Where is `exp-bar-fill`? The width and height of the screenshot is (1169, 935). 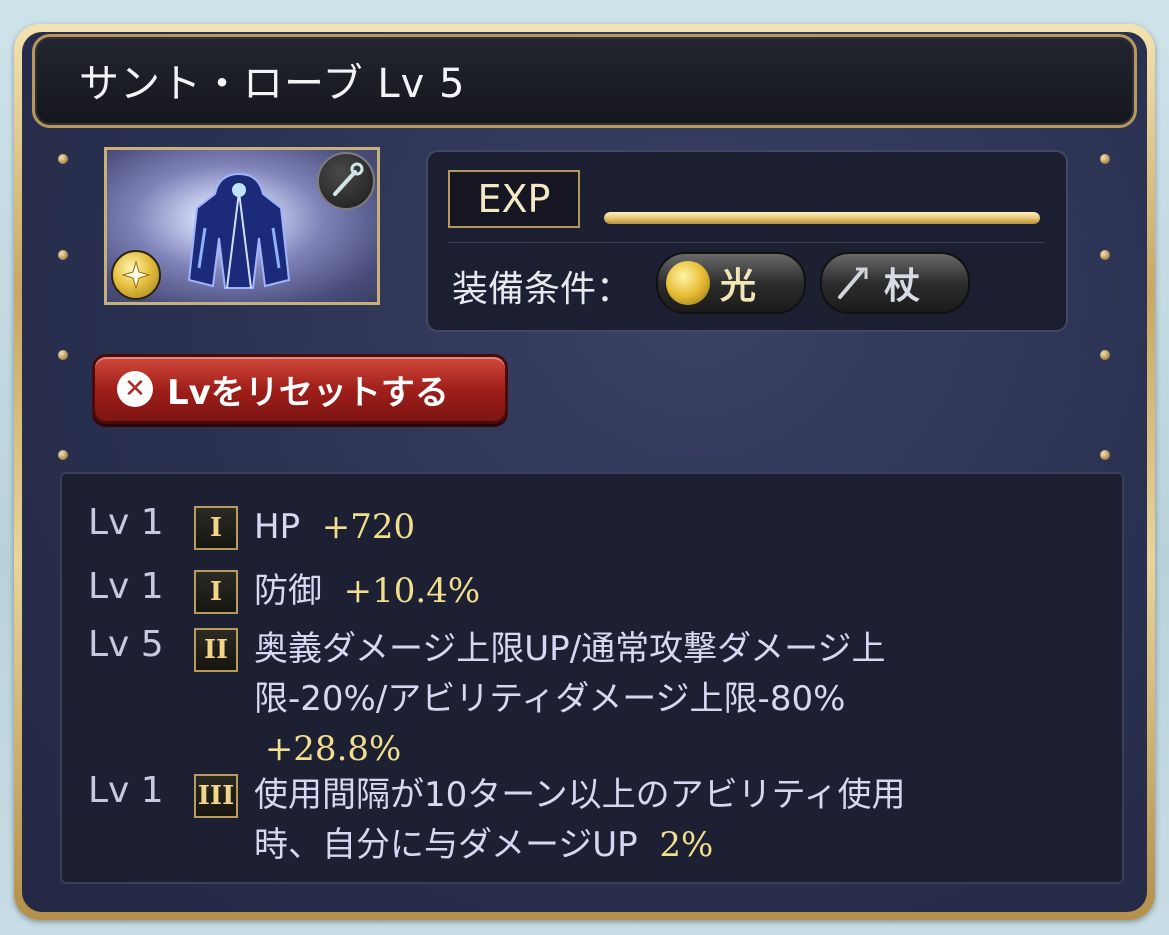 exp-bar-fill is located at coordinates (822, 218).